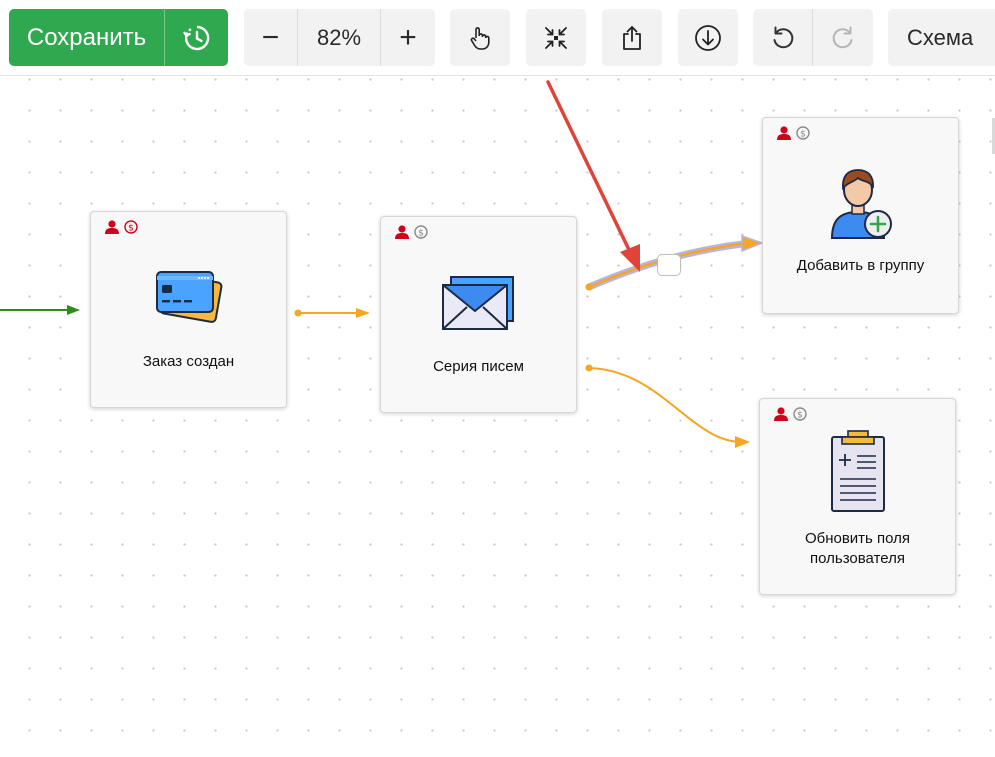 The width and height of the screenshot is (995, 757). I want to click on node-add-to-group: $ Добавить в группу, so click(860, 215).